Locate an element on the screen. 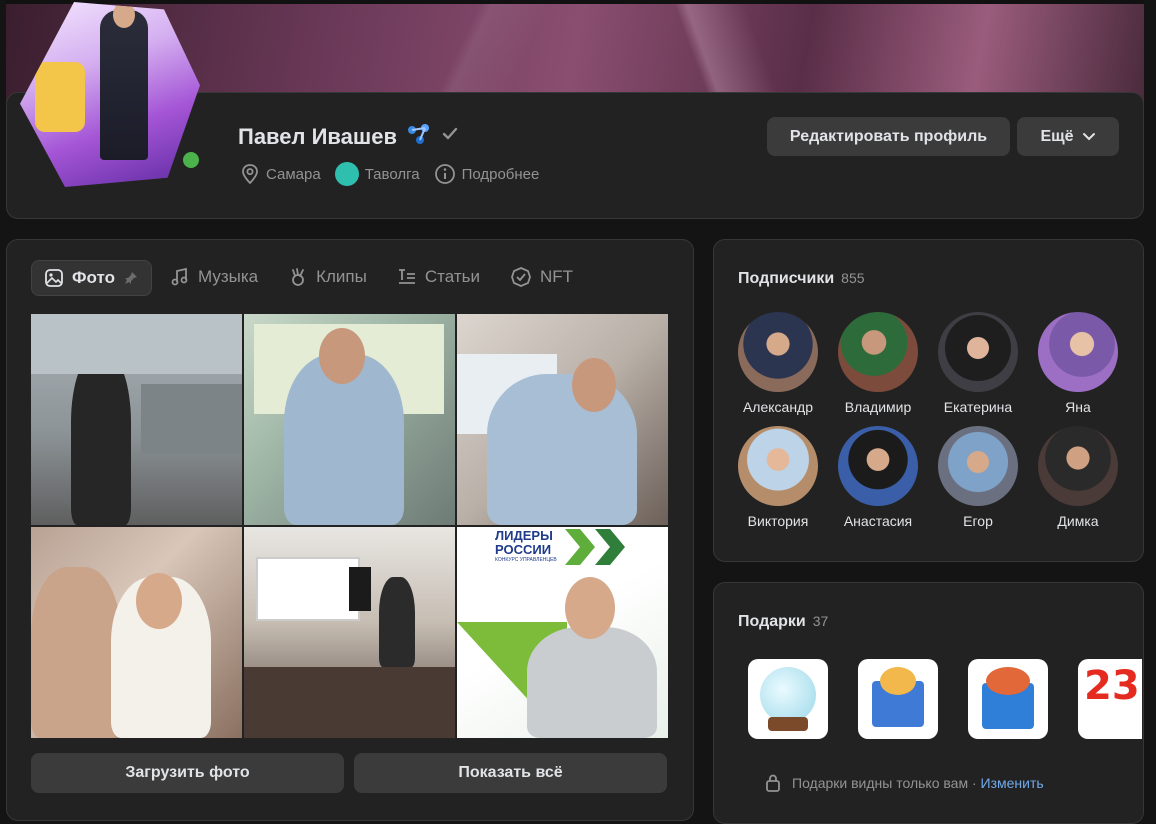  article-icon is located at coordinates (406, 276).